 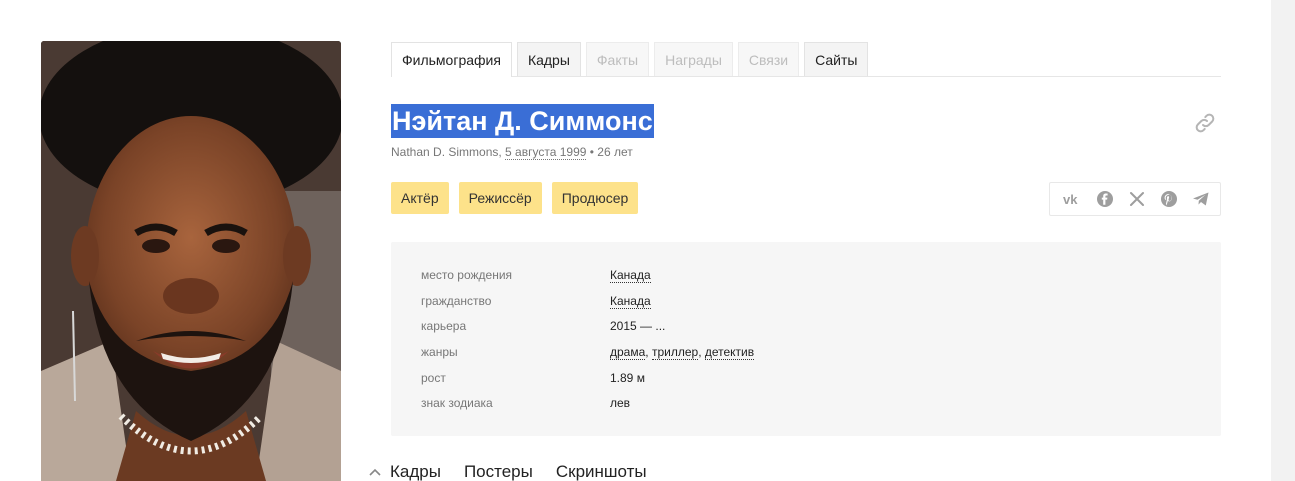 I want to click on role-producer-button: Продюсер, so click(x=595, y=198).